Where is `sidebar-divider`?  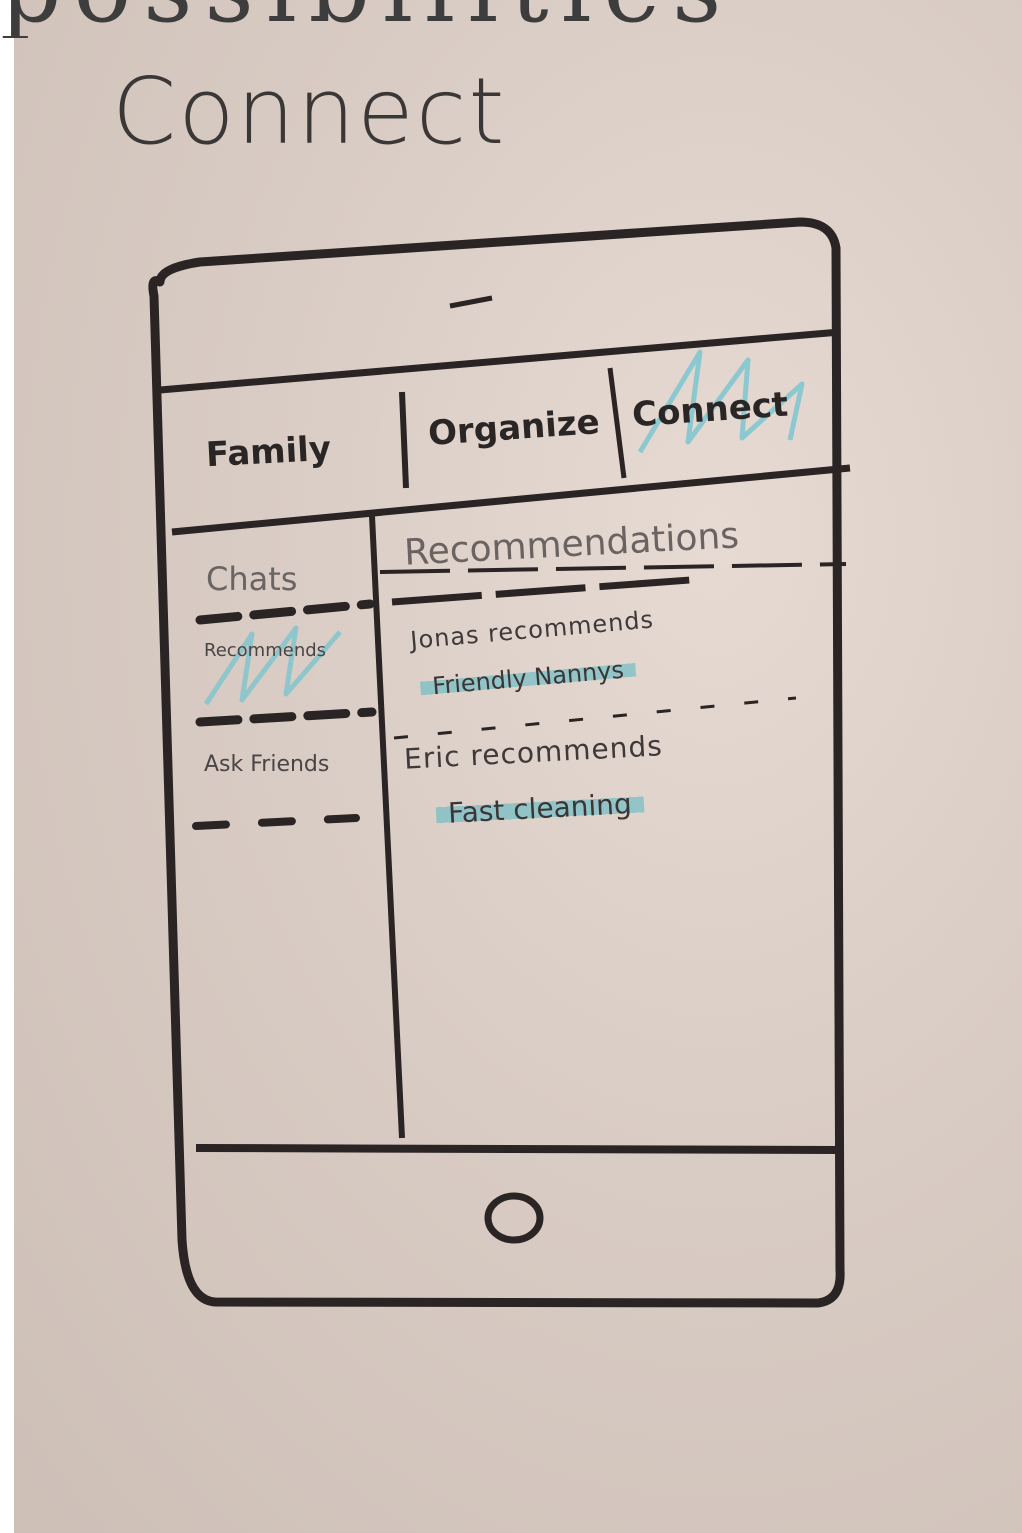
sidebar-divider is located at coordinates (387, 827).